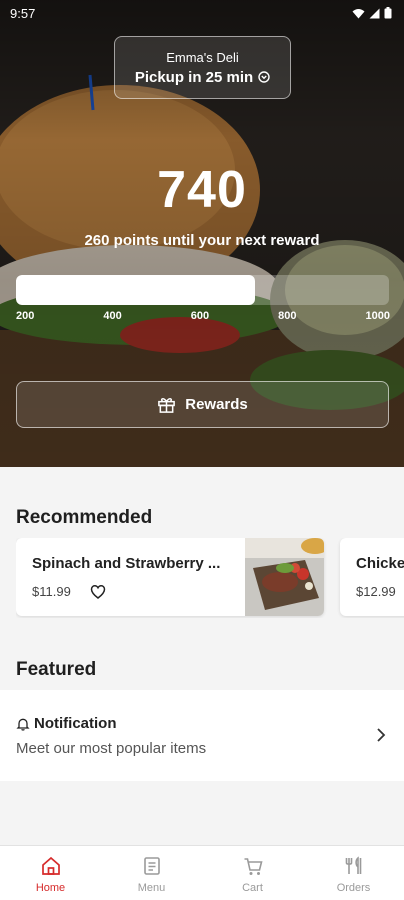 The image size is (404, 900). Describe the element at coordinates (202, 735) in the screenshot. I see `featured-notification-row: Notification Meet our most popular items` at that location.